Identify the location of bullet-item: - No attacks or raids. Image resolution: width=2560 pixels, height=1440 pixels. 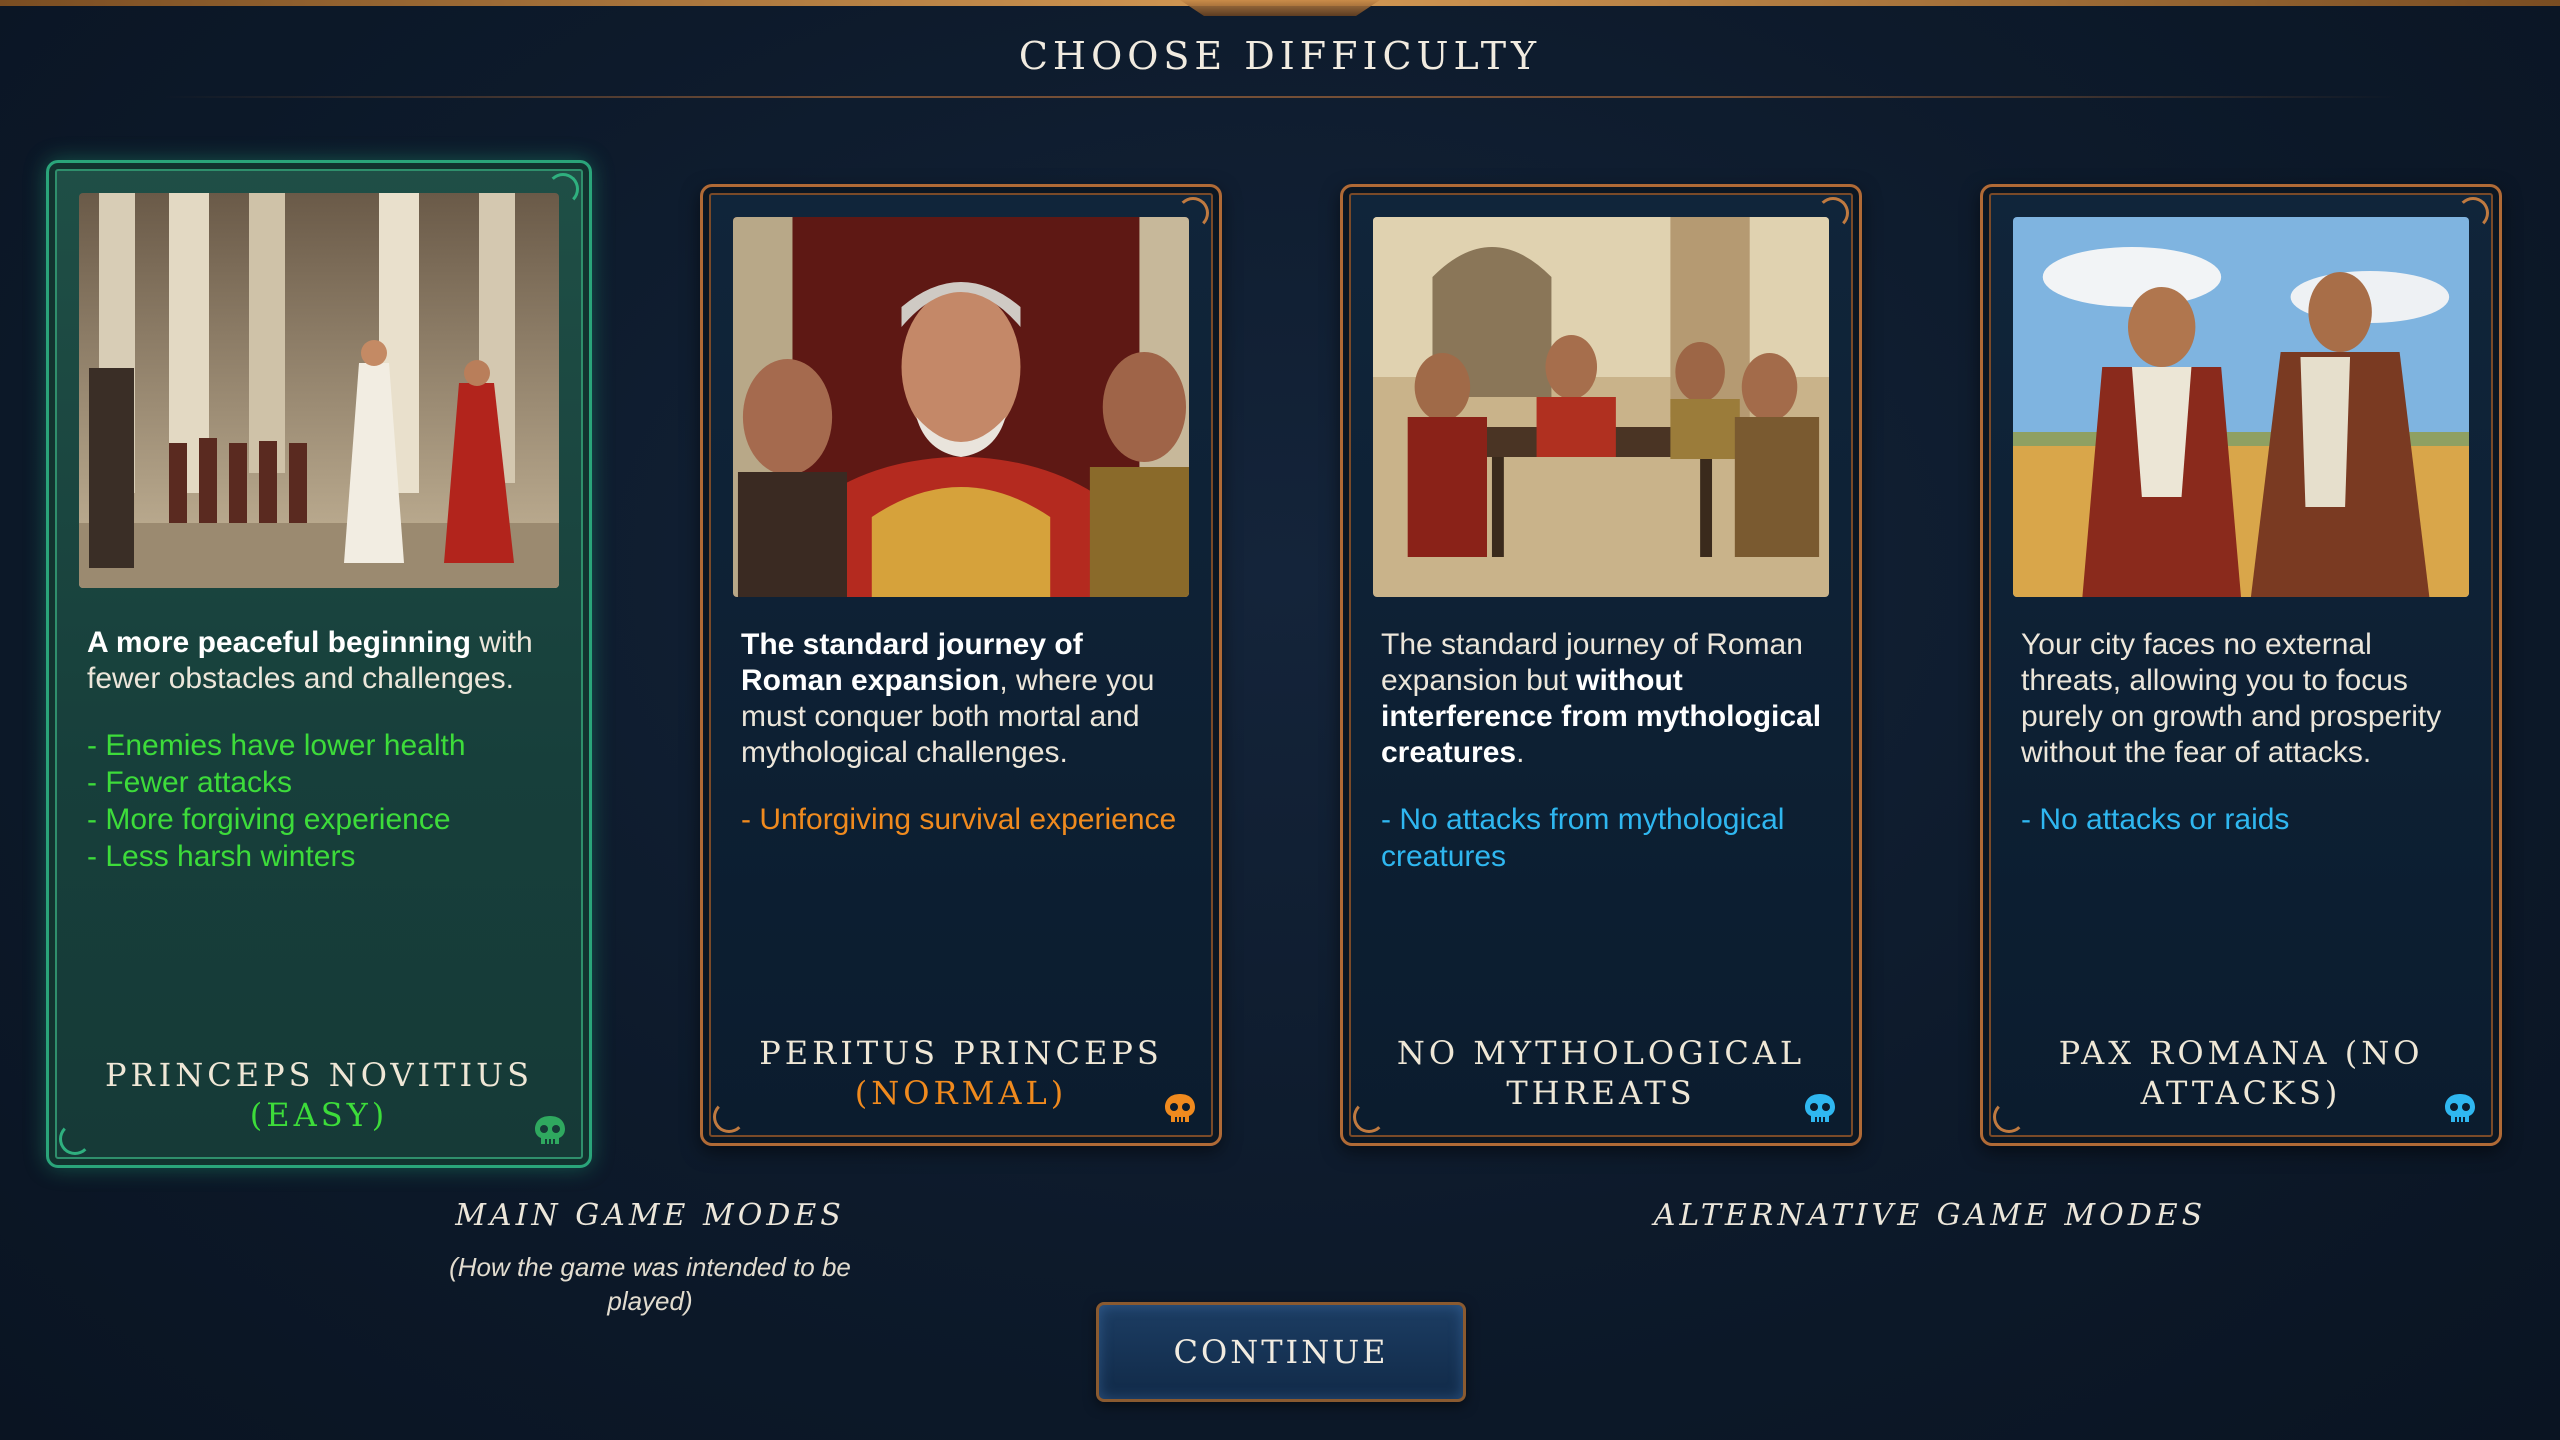
(2155, 819).